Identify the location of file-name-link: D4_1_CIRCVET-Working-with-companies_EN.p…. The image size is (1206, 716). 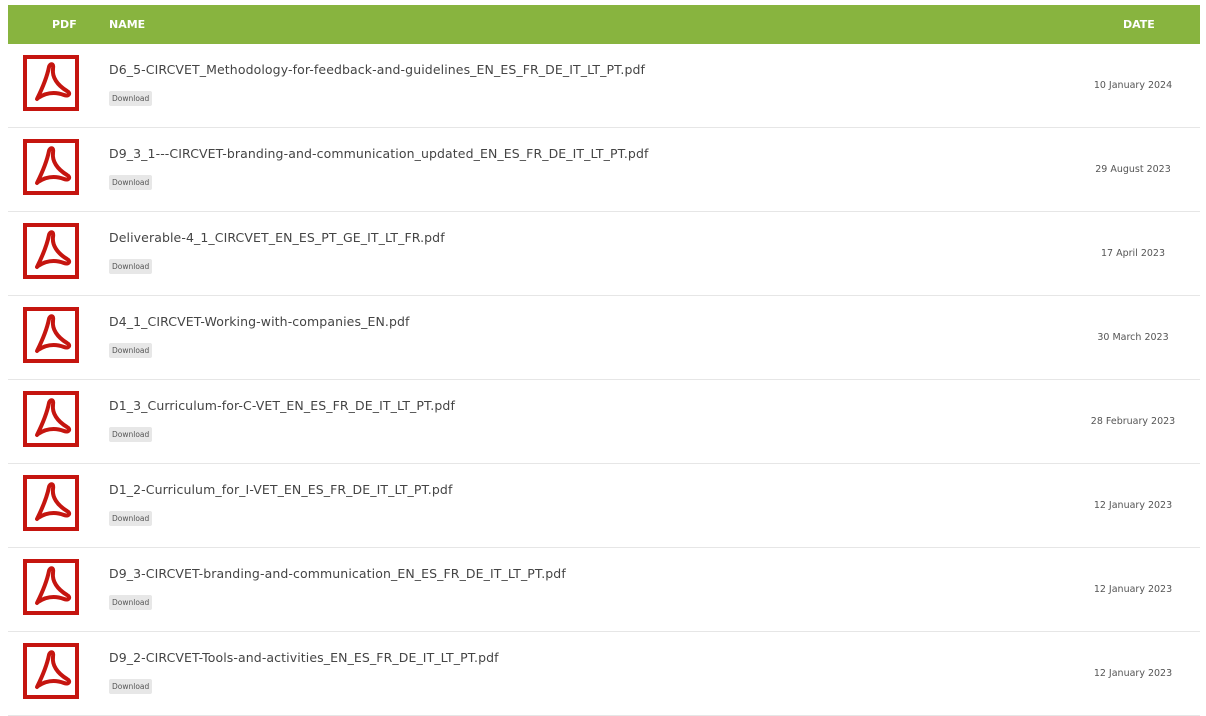
(259, 321).